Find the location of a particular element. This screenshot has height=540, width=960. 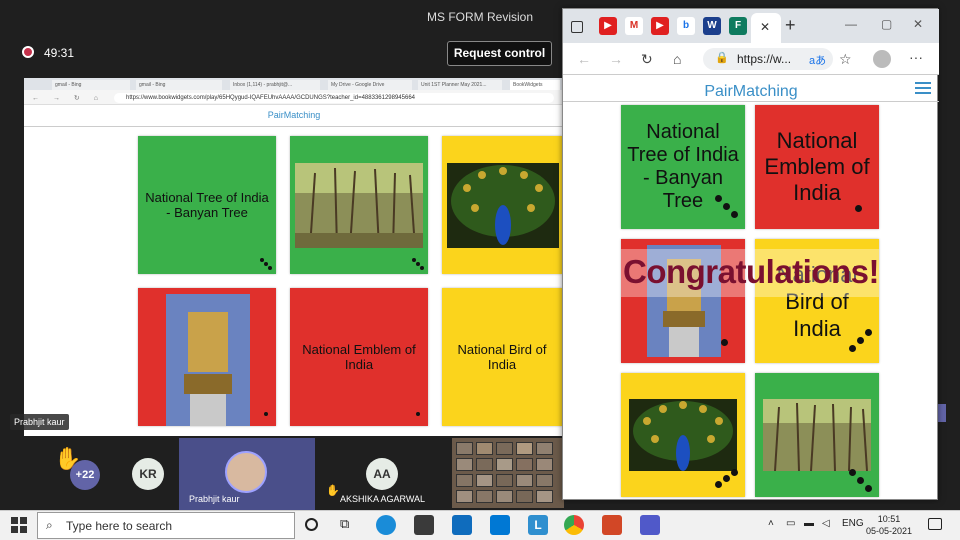

tray-chevron-icon: ˄ is located at coordinates (771, 523).